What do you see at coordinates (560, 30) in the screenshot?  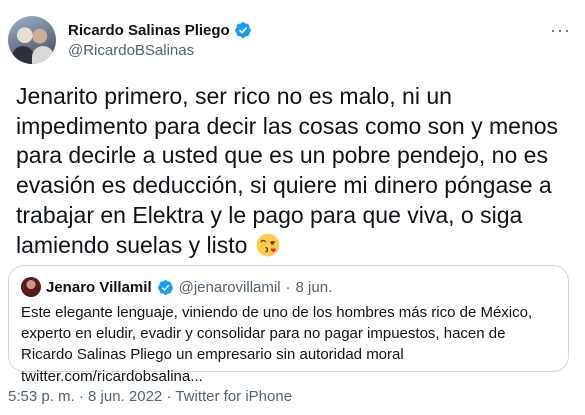 I see `more-options-icon: ···` at bounding box center [560, 30].